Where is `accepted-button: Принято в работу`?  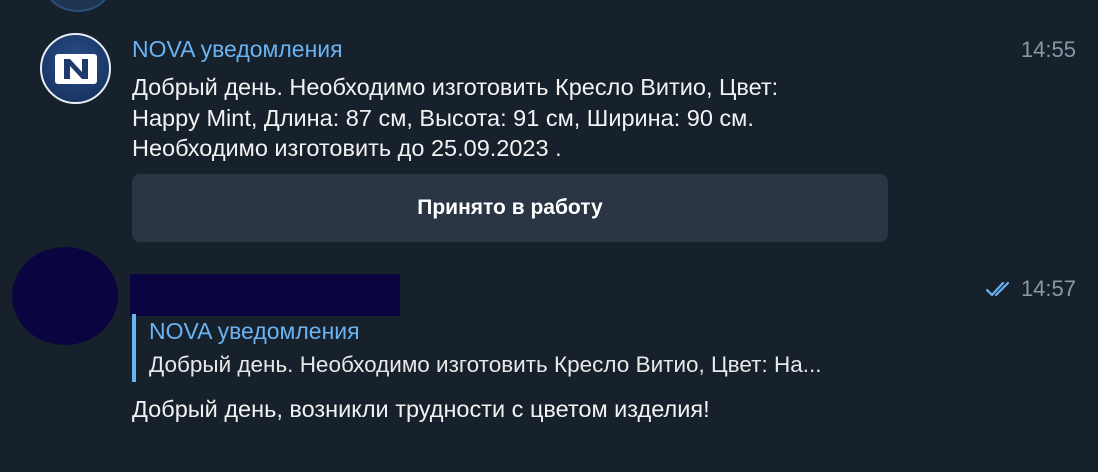 accepted-button: Принято в работу is located at coordinates (510, 208).